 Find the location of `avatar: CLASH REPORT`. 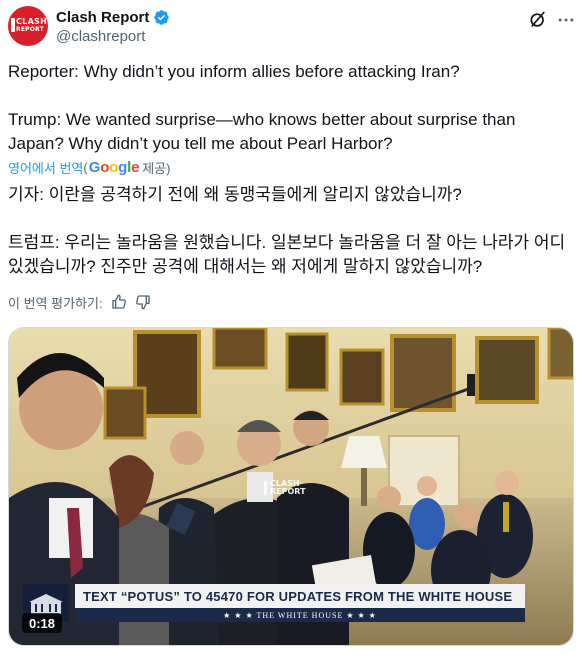

avatar: CLASH REPORT is located at coordinates (28, 26).